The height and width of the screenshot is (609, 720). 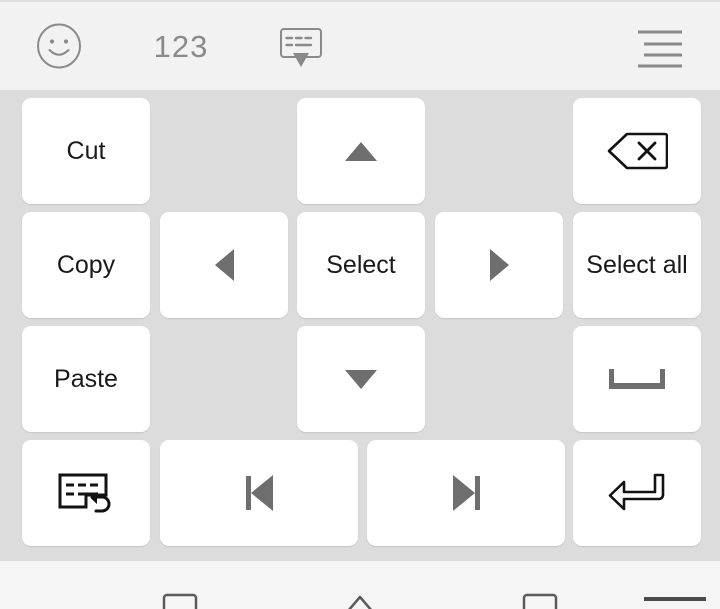 I want to click on space-bar-icon, so click(x=637, y=379).